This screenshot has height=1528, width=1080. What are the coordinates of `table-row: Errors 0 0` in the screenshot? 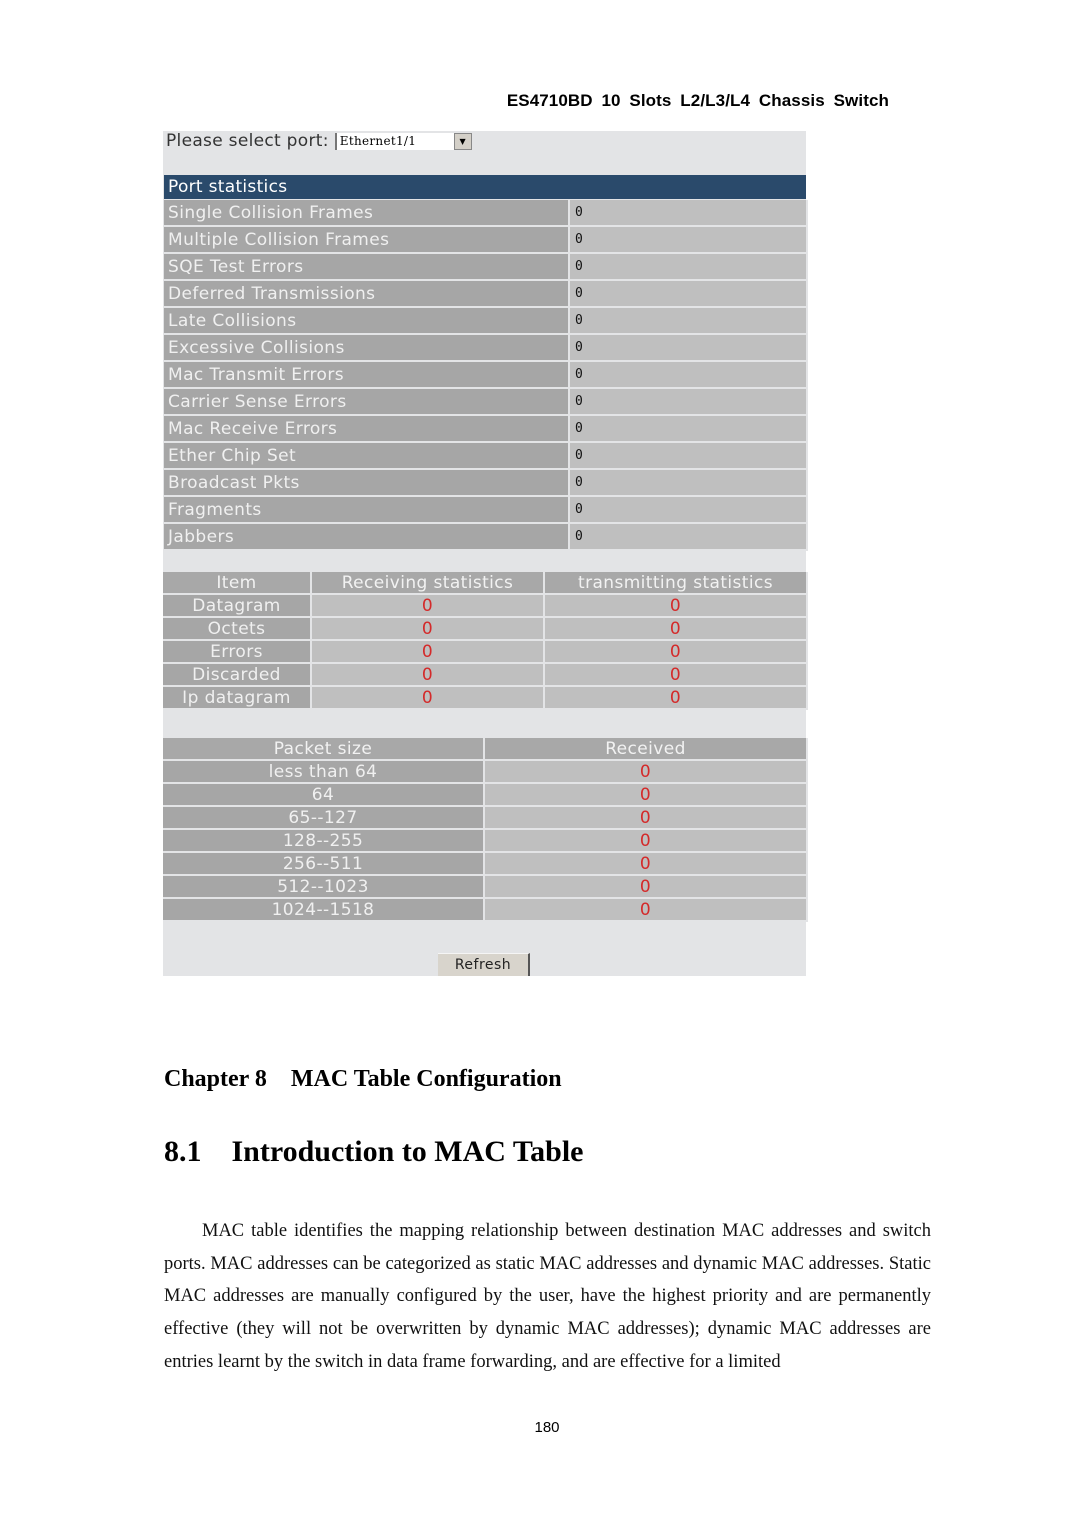 It's located at (485, 652).